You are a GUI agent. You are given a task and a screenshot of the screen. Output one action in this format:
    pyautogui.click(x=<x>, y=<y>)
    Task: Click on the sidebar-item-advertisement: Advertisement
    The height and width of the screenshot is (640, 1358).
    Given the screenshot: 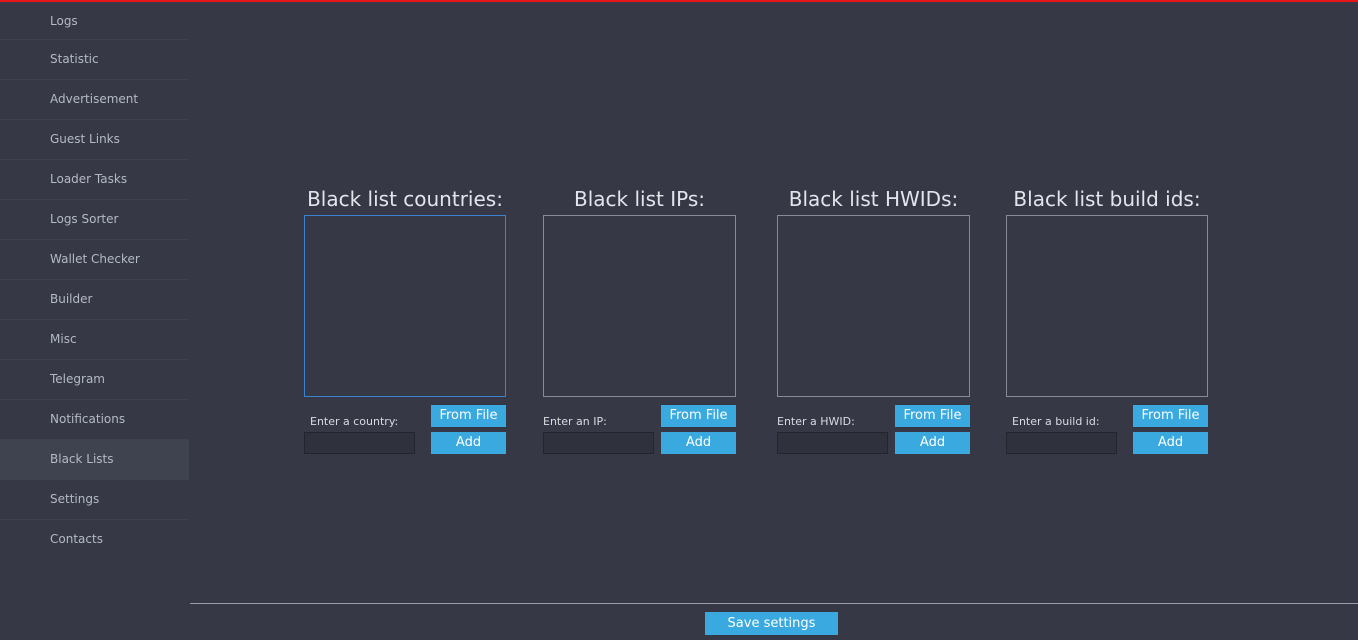 What is the action you would take?
    pyautogui.click(x=94, y=100)
    